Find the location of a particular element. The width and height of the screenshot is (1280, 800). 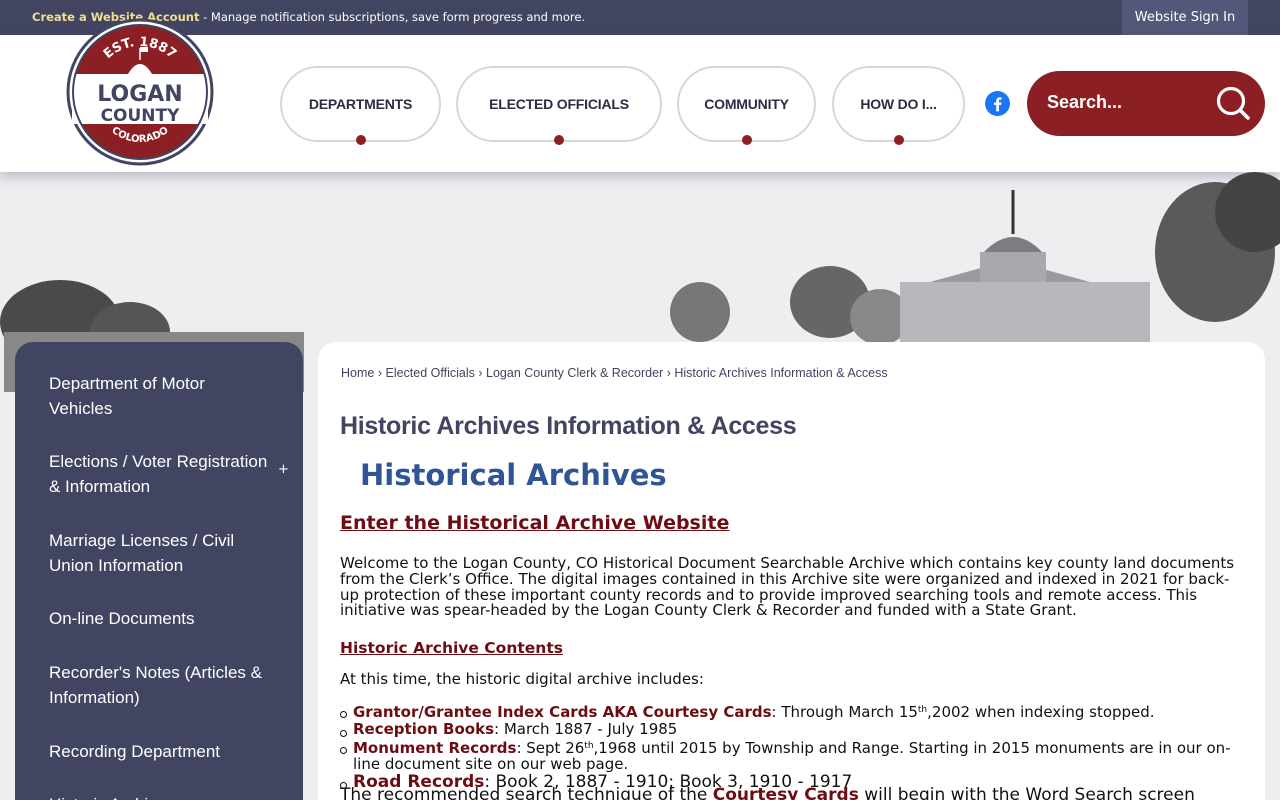

logo-name-line1: LOGAN is located at coordinates (139, 94).